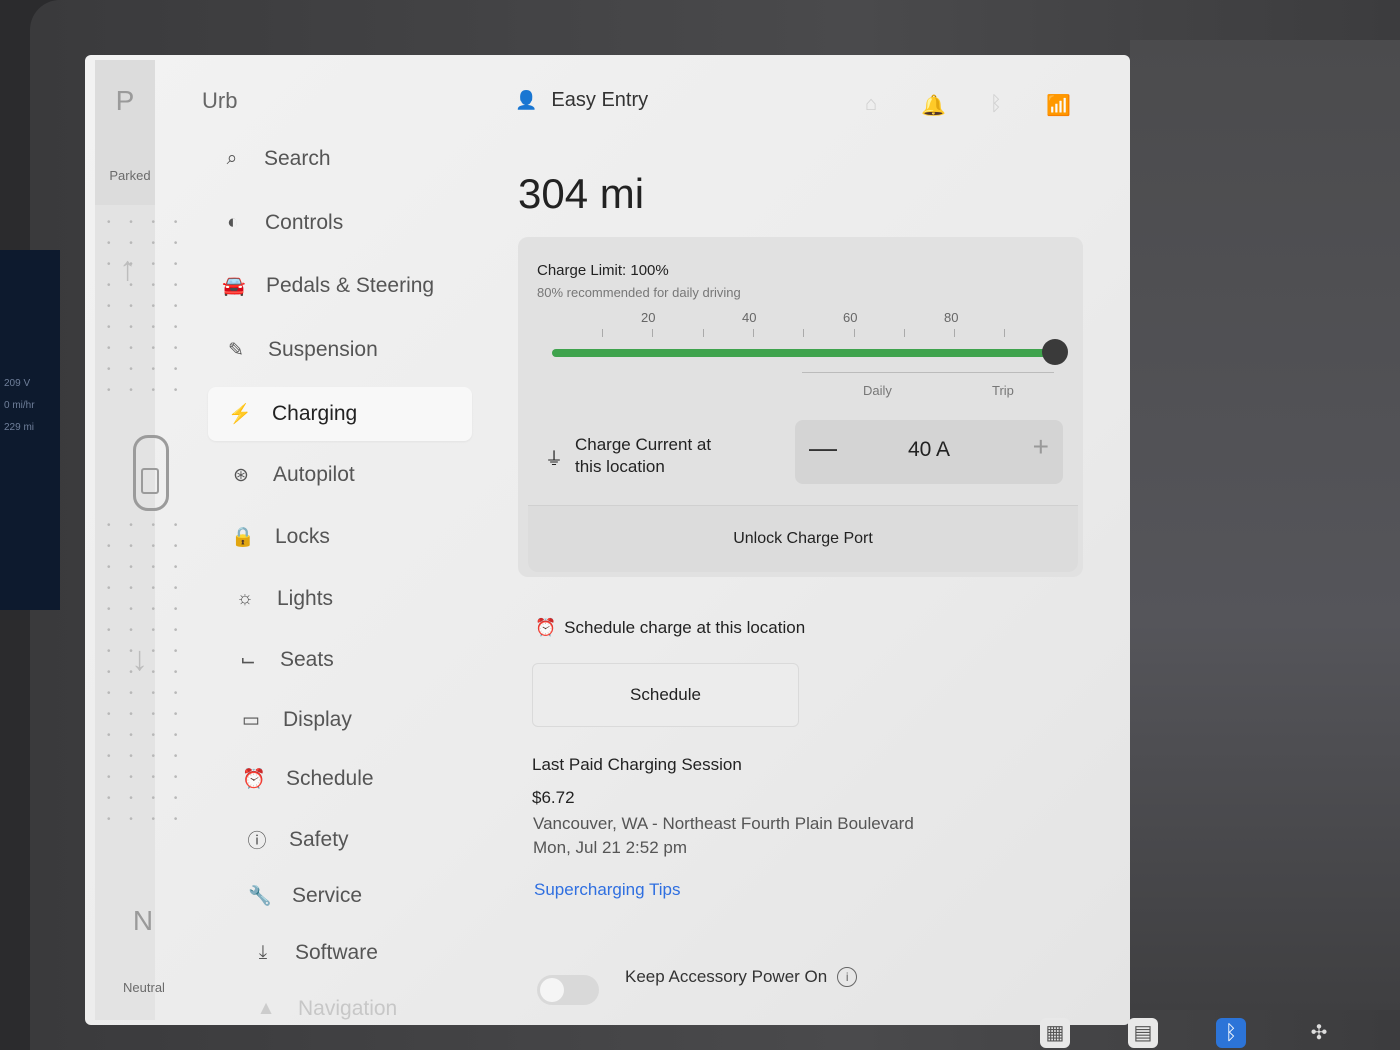  What do you see at coordinates (620, 466) in the screenshot?
I see `charge-current-label-line2: this location` at bounding box center [620, 466].